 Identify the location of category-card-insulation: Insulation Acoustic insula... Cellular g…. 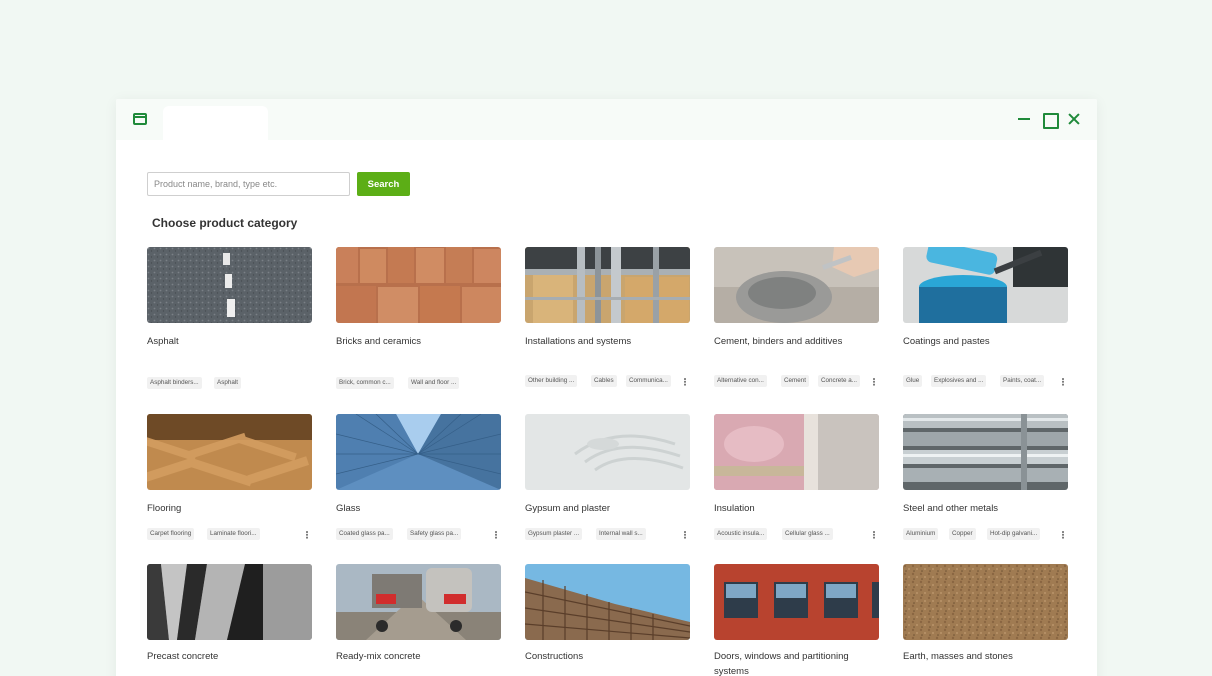
(796, 477).